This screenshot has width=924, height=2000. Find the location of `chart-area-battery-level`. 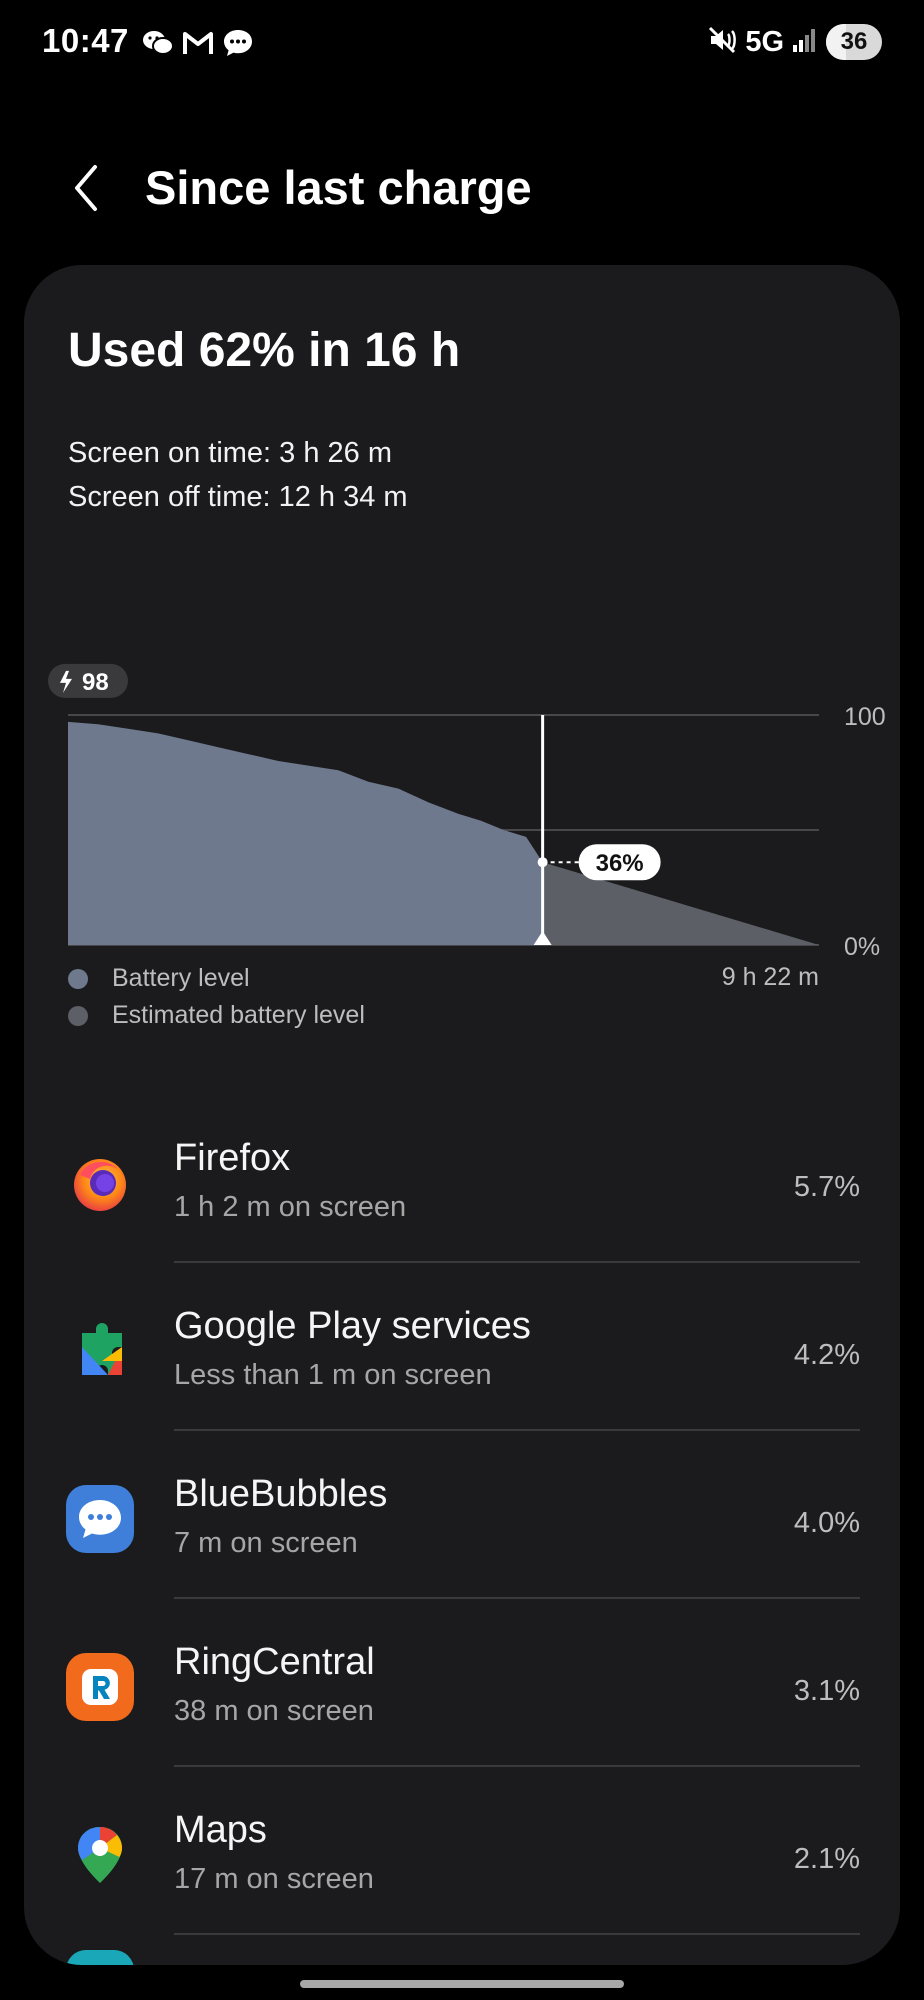

chart-area-battery-level is located at coordinates (305, 833).